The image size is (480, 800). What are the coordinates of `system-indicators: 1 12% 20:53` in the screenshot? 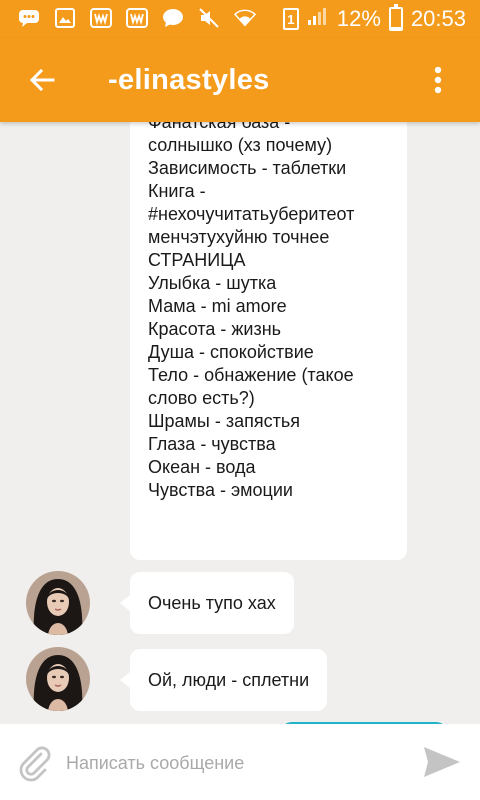 It's located at (374, 18).